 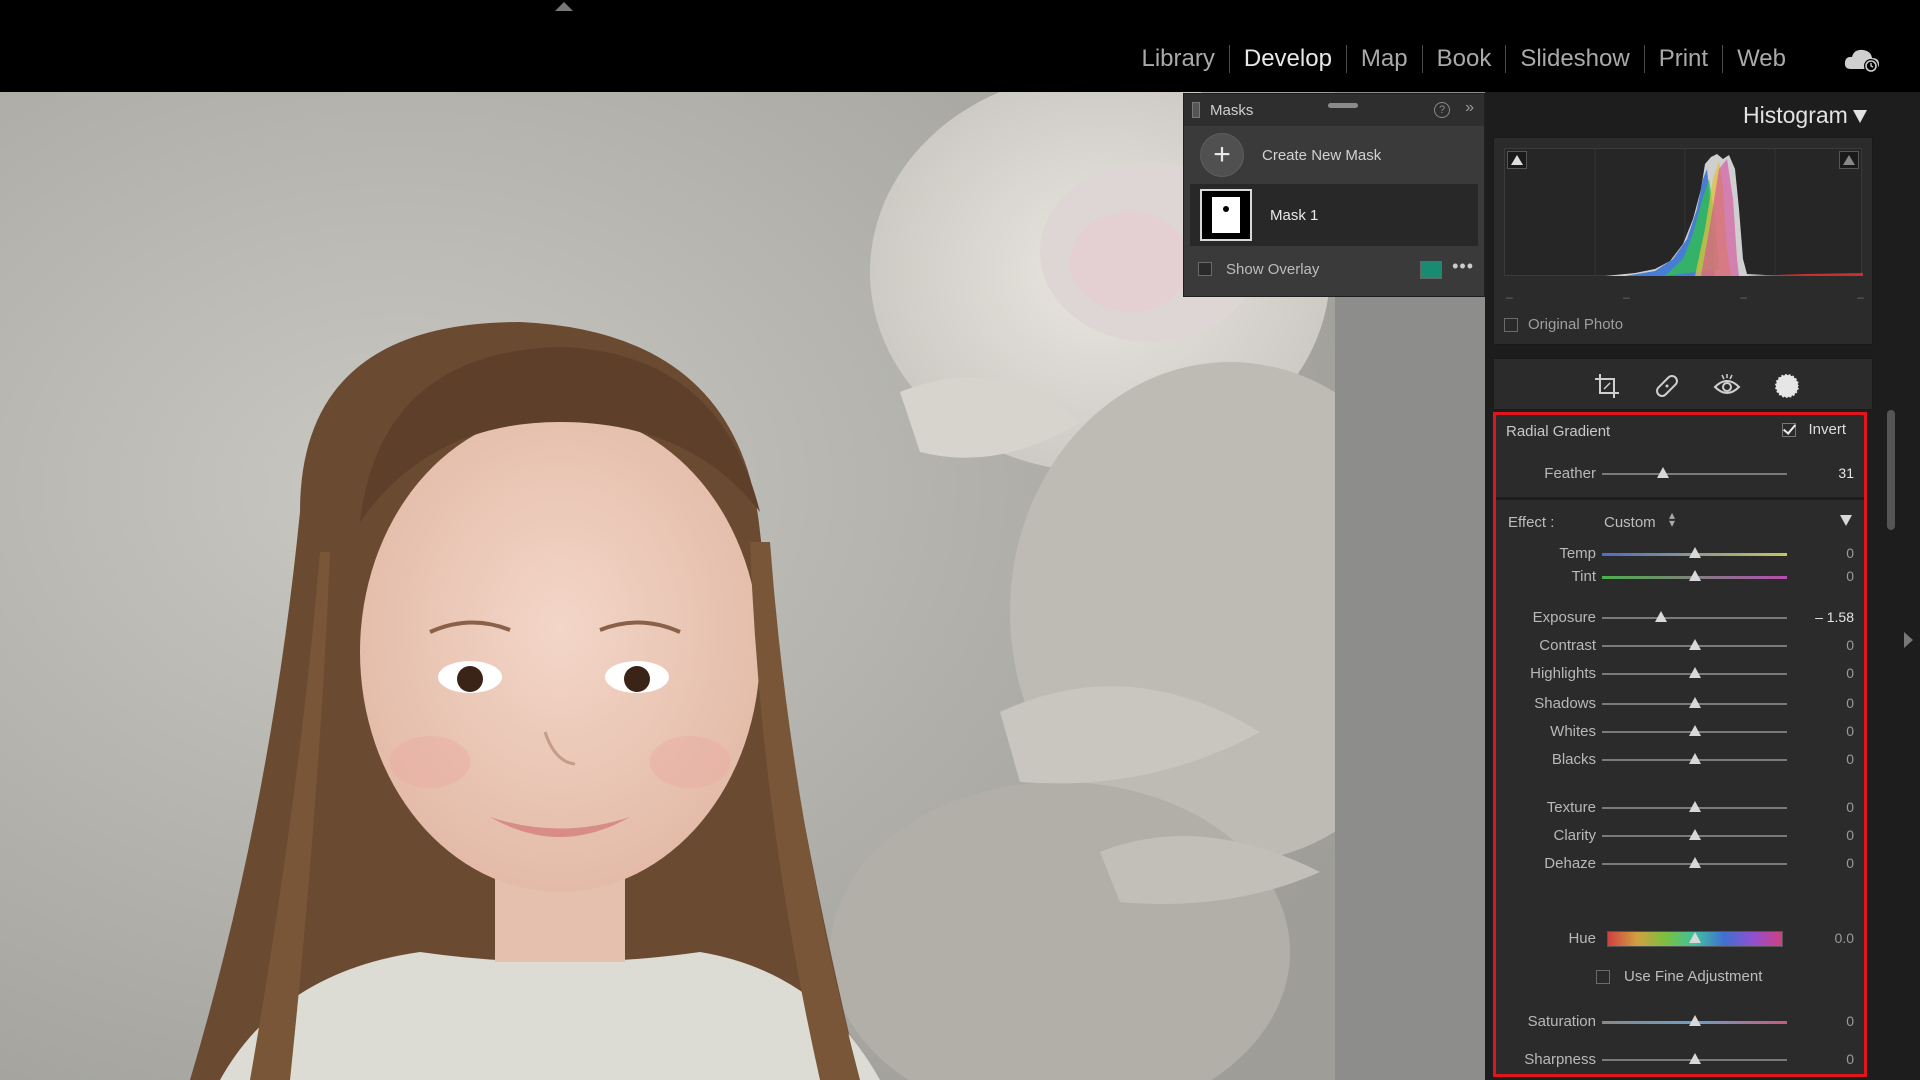 What do you see at coordinates (1761, 59) in the screenshot?
I see `module-web: Web` at bounding box center [1761, 59].